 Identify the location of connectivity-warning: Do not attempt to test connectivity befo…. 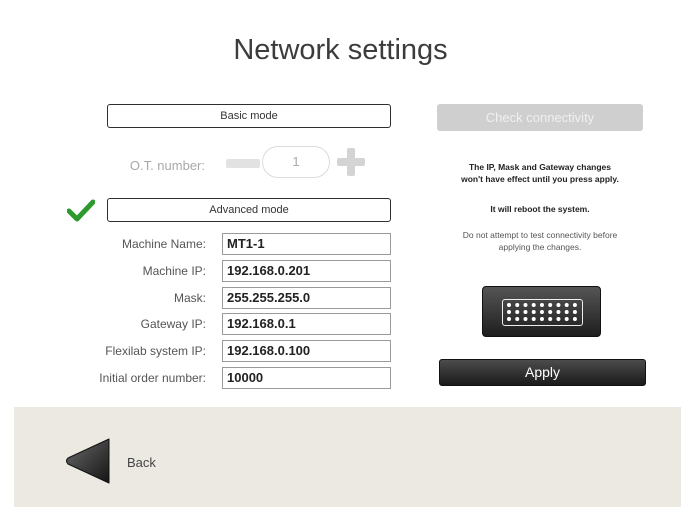
(540, 241).